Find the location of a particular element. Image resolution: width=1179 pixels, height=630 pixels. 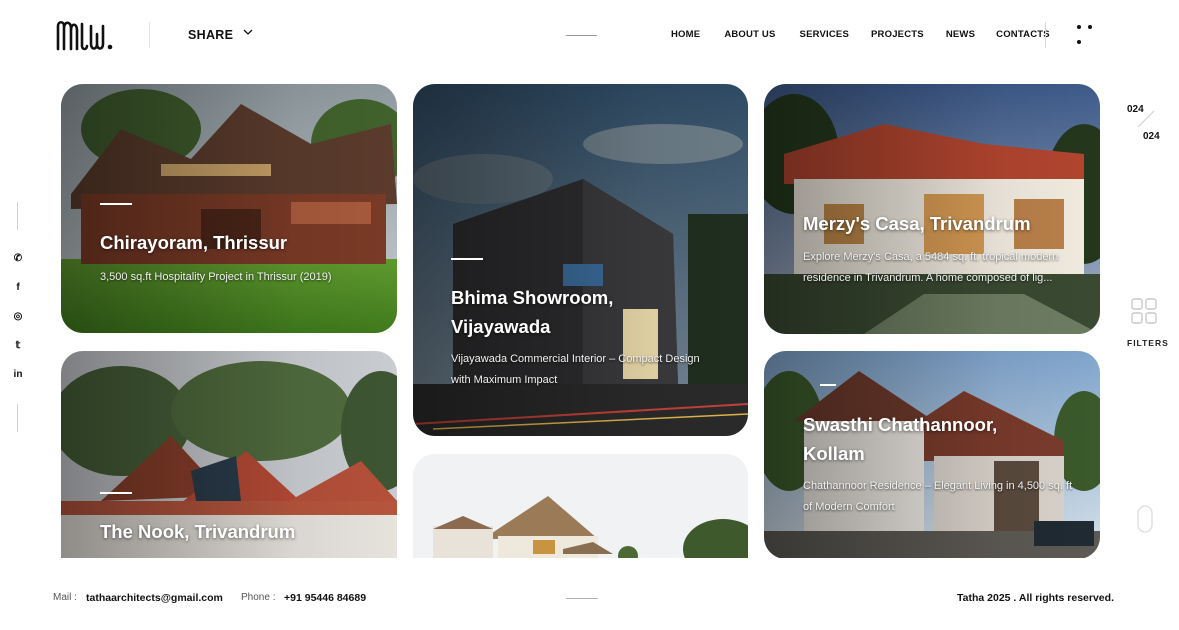

project-card-partial is located at coordinates (580, 507).